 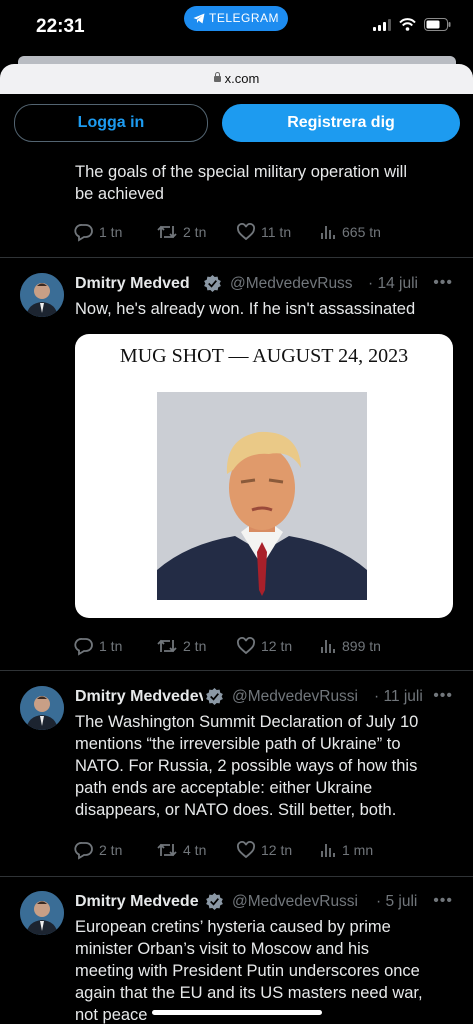 I want to click on status-bar: 22:31 TELEGRAM, so click(x=236, y=26).